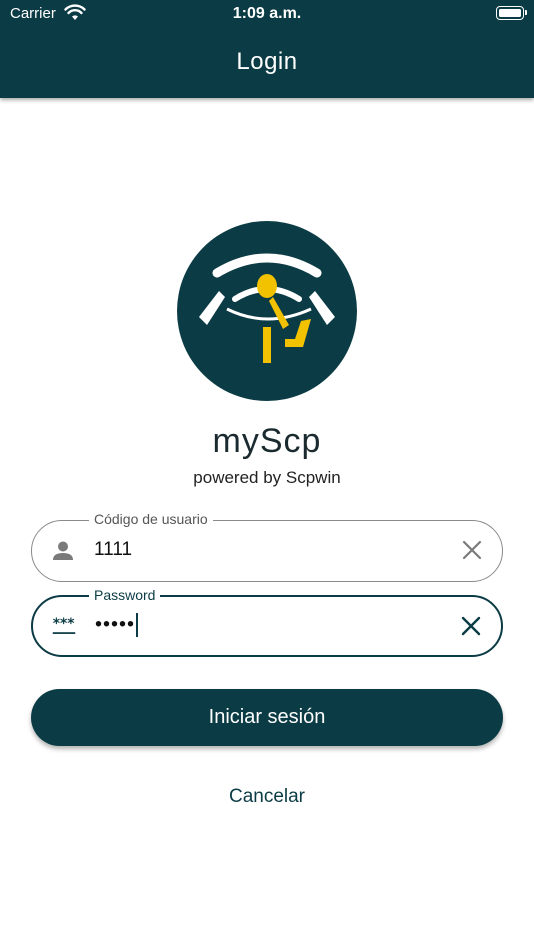 Image resolution: width=534 pixels, height=950 pixels. I want to click on password-icon: ***, so click(64, 625).